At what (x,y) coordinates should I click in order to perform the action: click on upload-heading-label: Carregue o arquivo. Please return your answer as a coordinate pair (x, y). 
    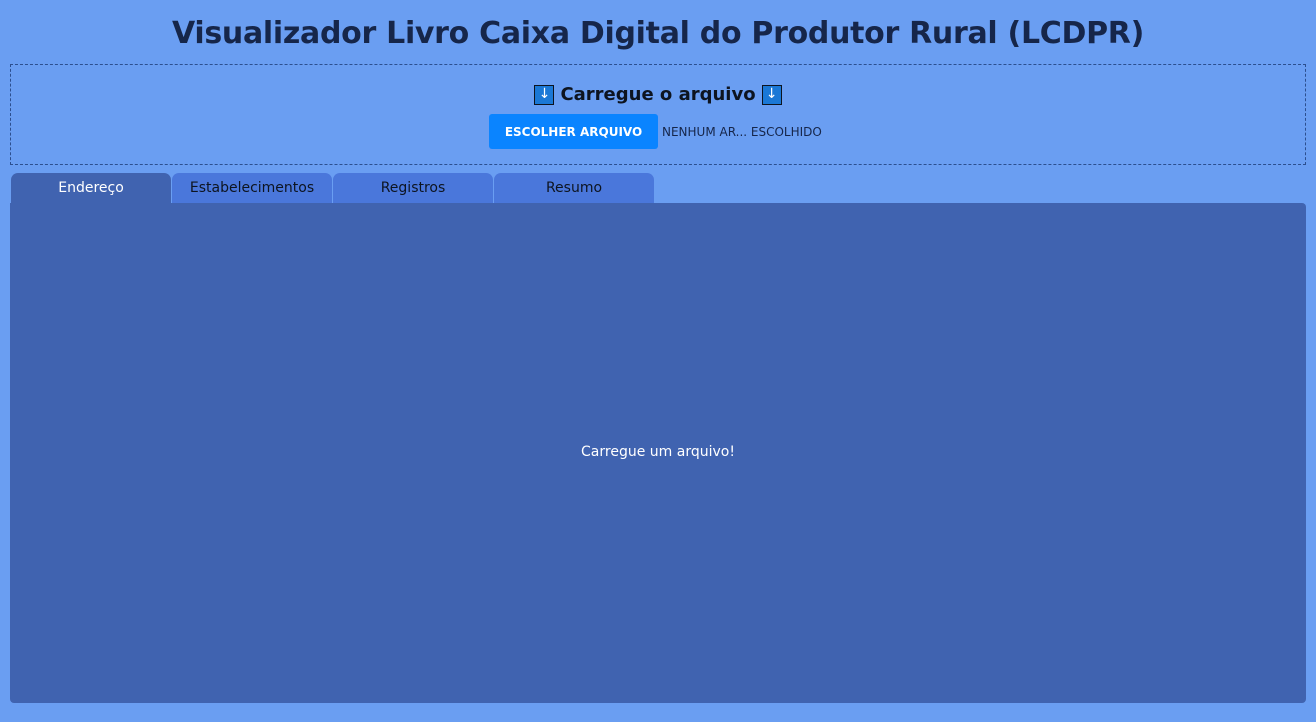
    Looking at the image, I should click on (658, 94).